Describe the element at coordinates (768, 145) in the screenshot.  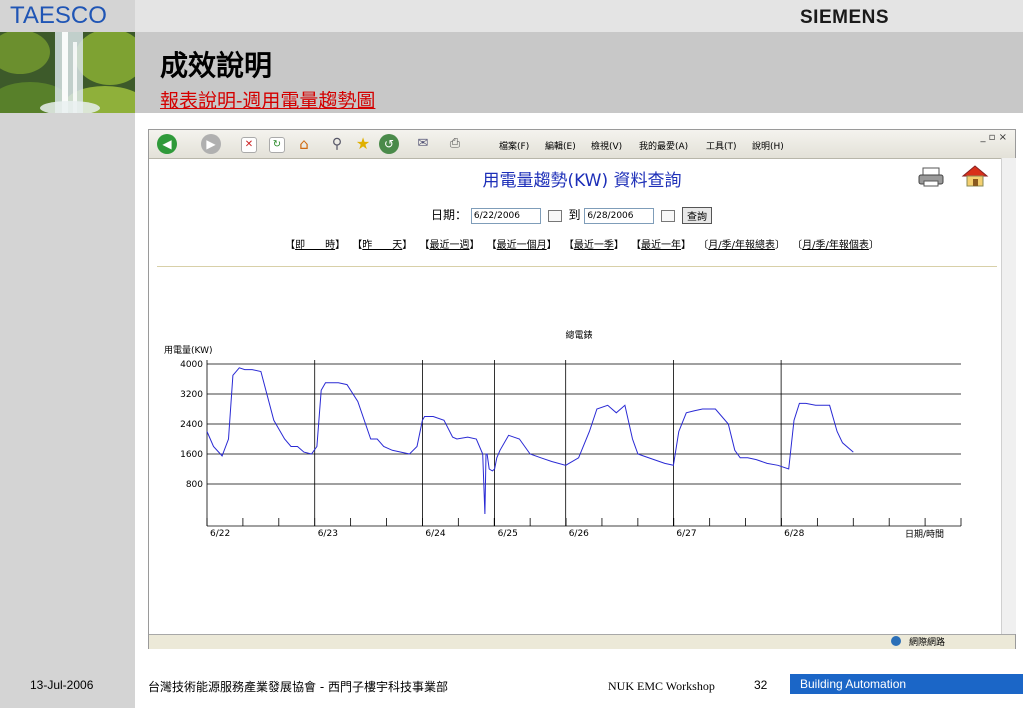
I see `menu-help: 說明(H)` at that location.